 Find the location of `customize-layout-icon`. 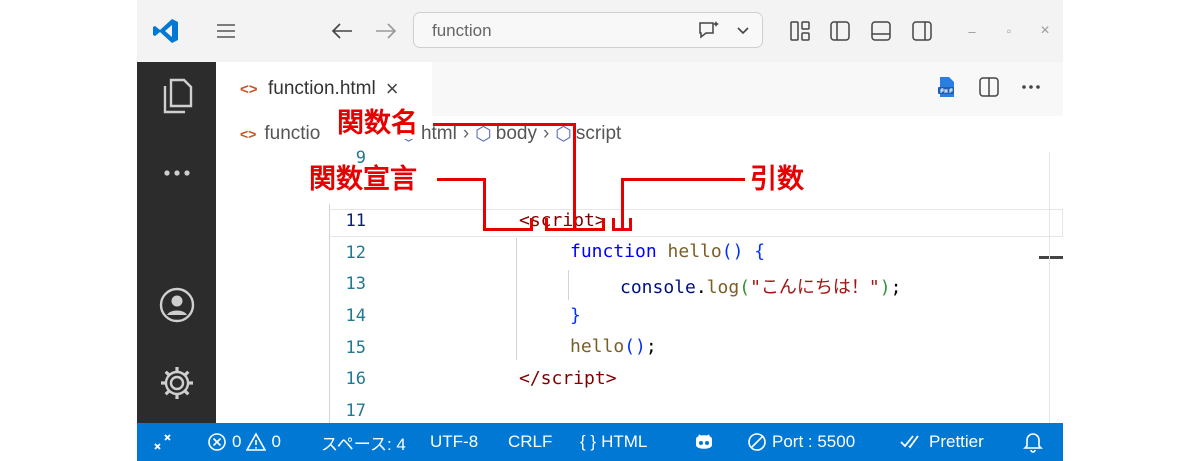

customize-layout-icon is located at coordinates (800, 31).